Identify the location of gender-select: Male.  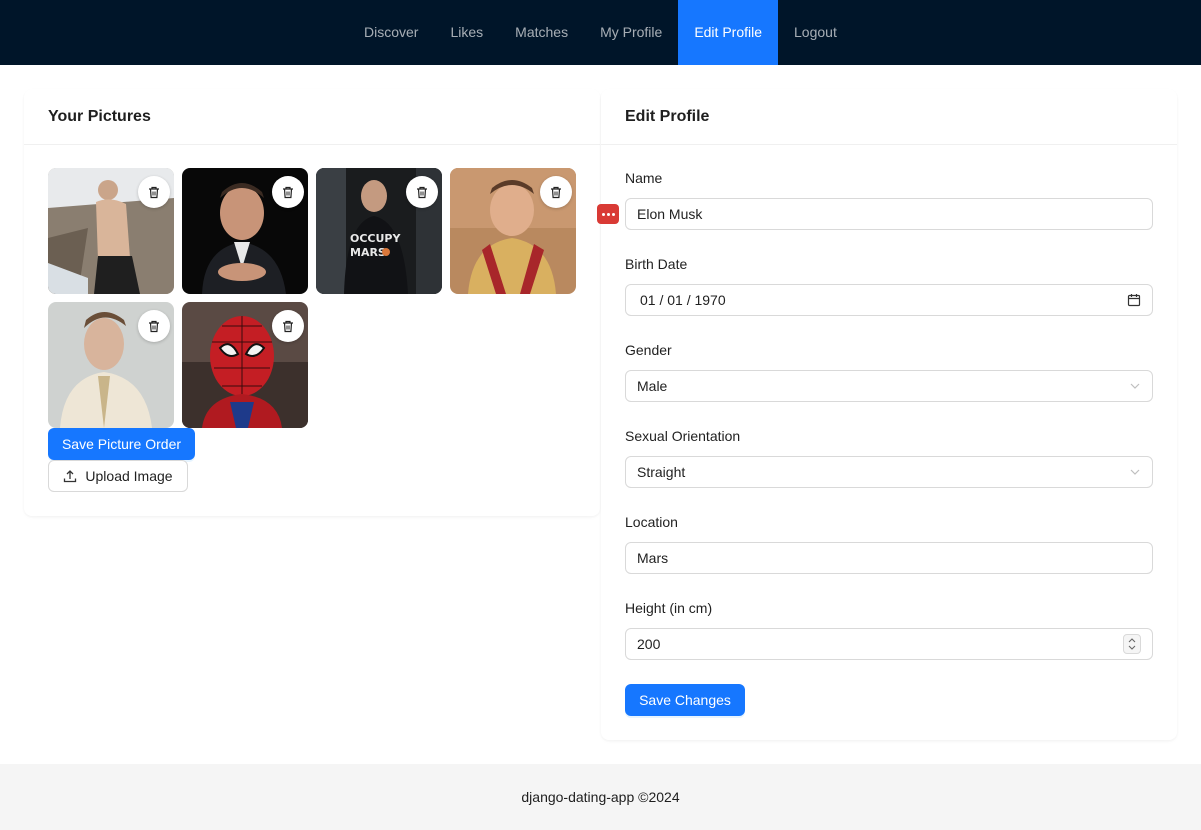
(889, 386).